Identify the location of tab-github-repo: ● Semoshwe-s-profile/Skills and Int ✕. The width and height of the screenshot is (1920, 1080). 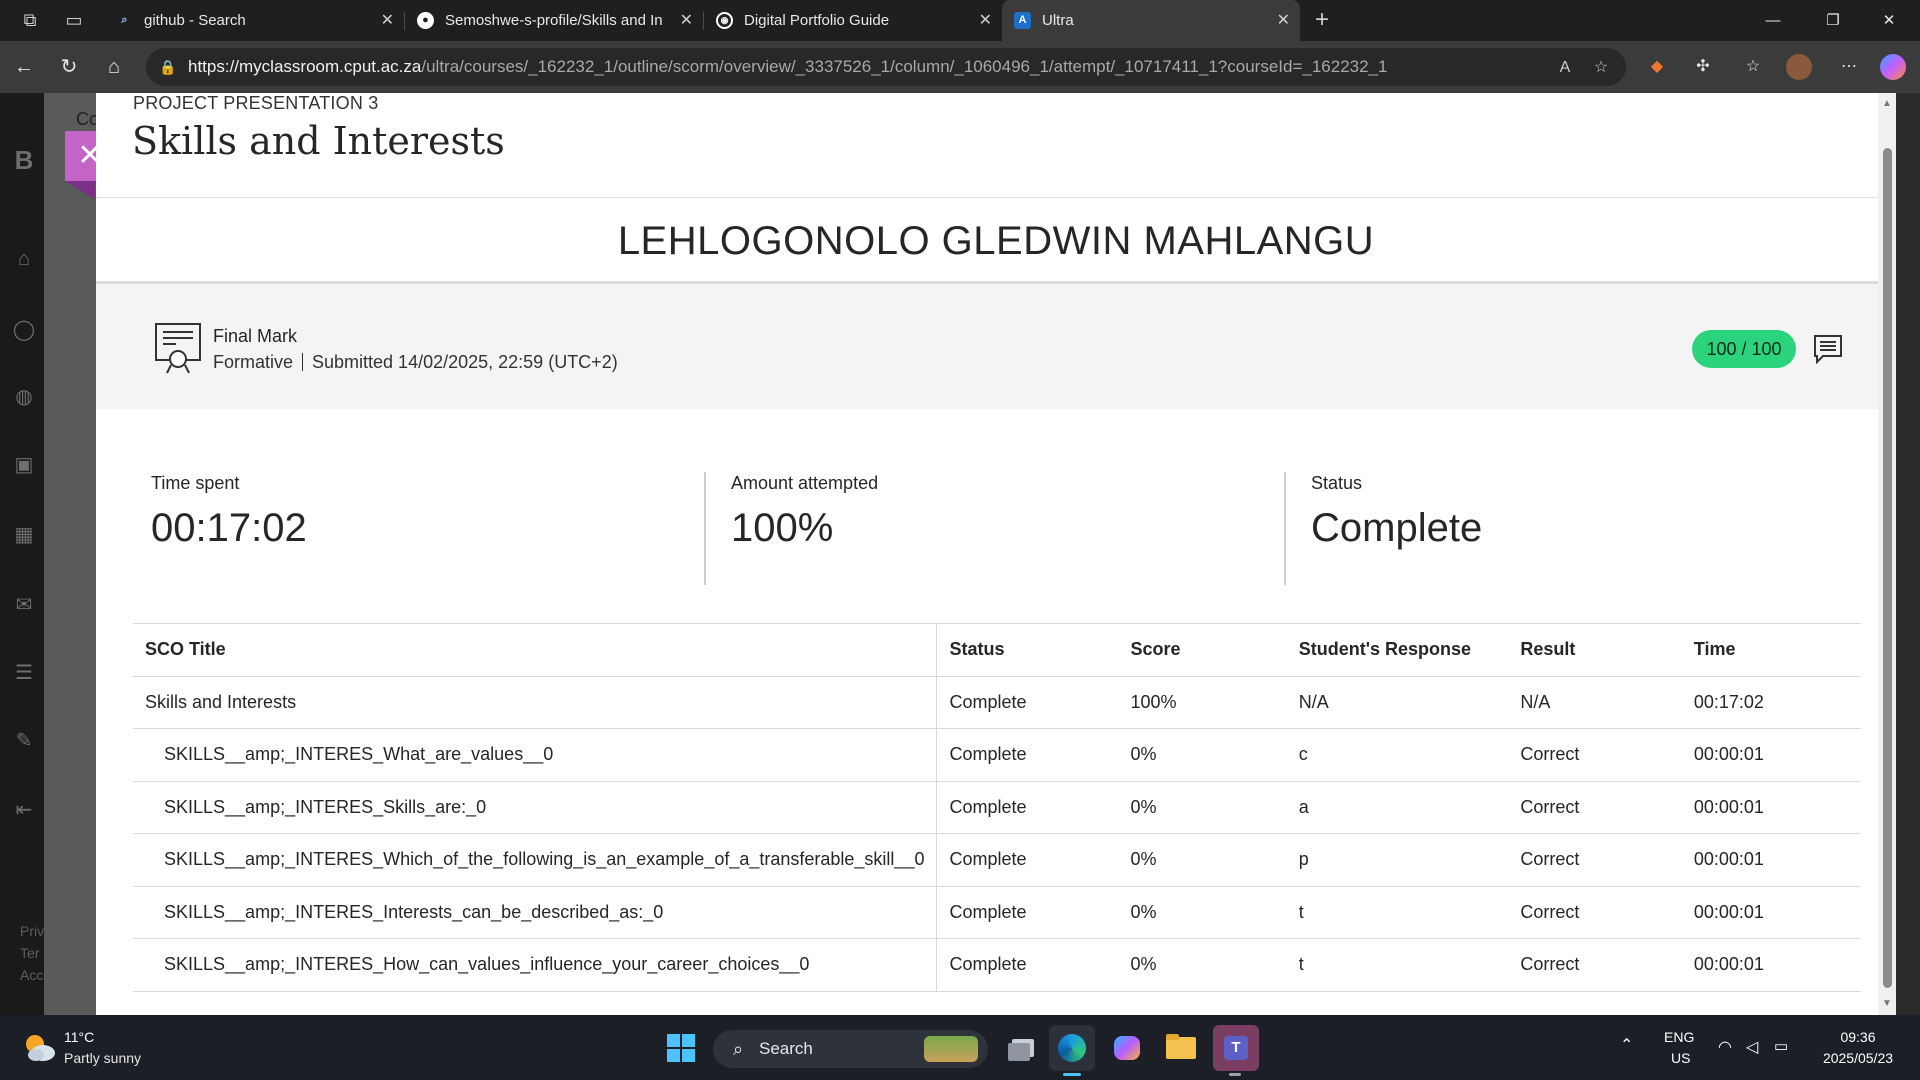
(554, 20).